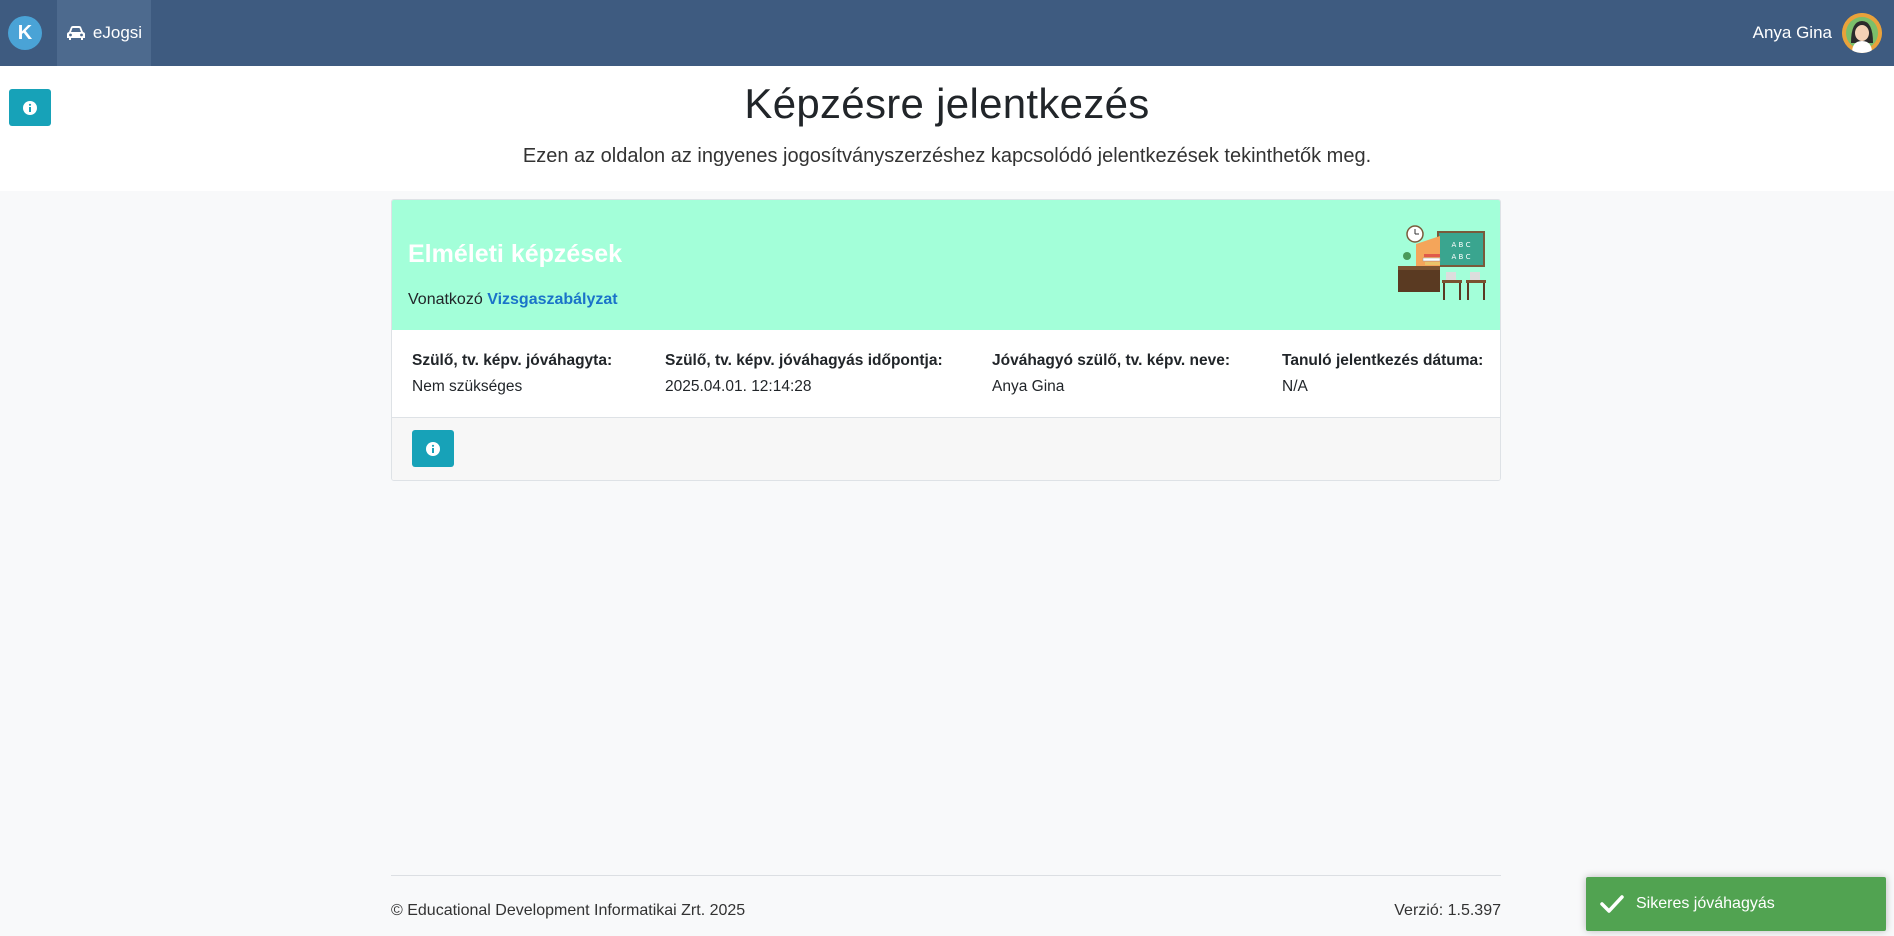 The width and height of the screenshot is (1894, 936). Describe the element at coordinates (1382, 374) in the screenshot. I see `field-student-application-date: Tanuló jelentkezés dátuma: N/A` at that location.